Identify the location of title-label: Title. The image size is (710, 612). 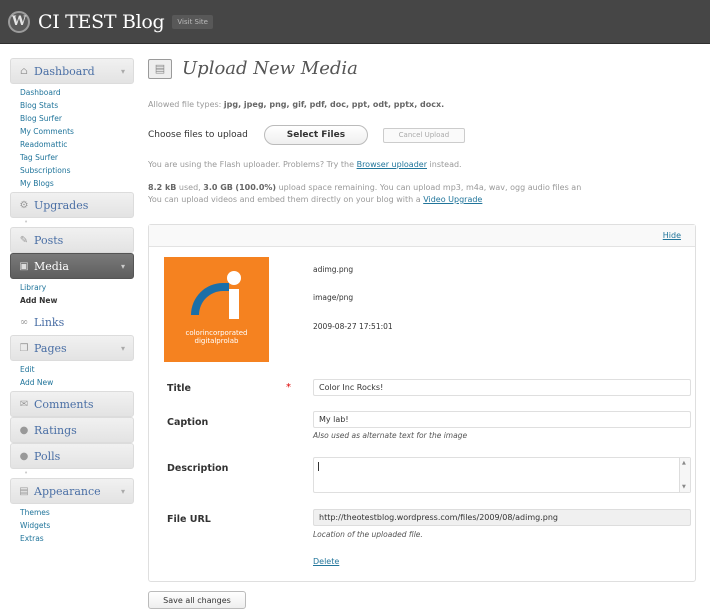
(179, 388).